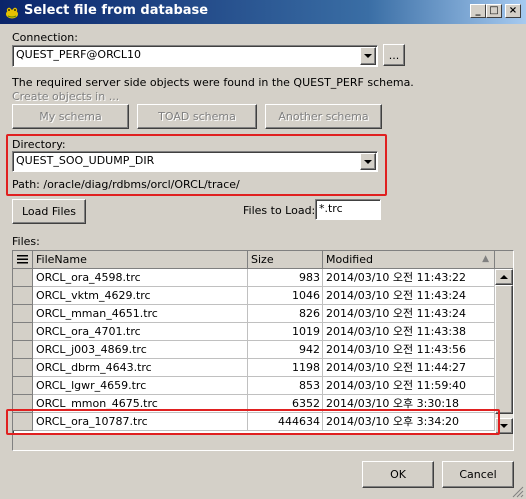  I want to click on grid-menu-header, so click(23, 260).